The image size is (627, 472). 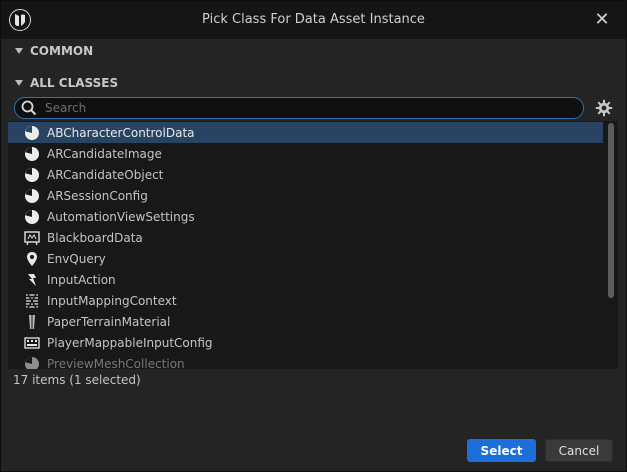 What do you see at coordinates (602, 20) in the screenshot?
I see `close-button: ✕` at bounding box center [602, 20].